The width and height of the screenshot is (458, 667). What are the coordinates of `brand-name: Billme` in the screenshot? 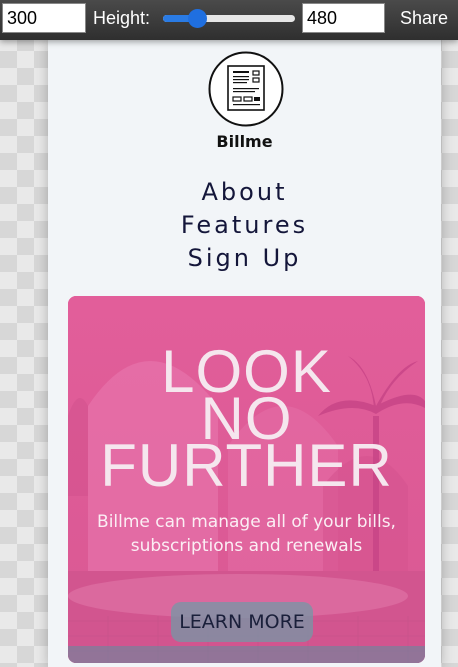 It's located at (244, 141).